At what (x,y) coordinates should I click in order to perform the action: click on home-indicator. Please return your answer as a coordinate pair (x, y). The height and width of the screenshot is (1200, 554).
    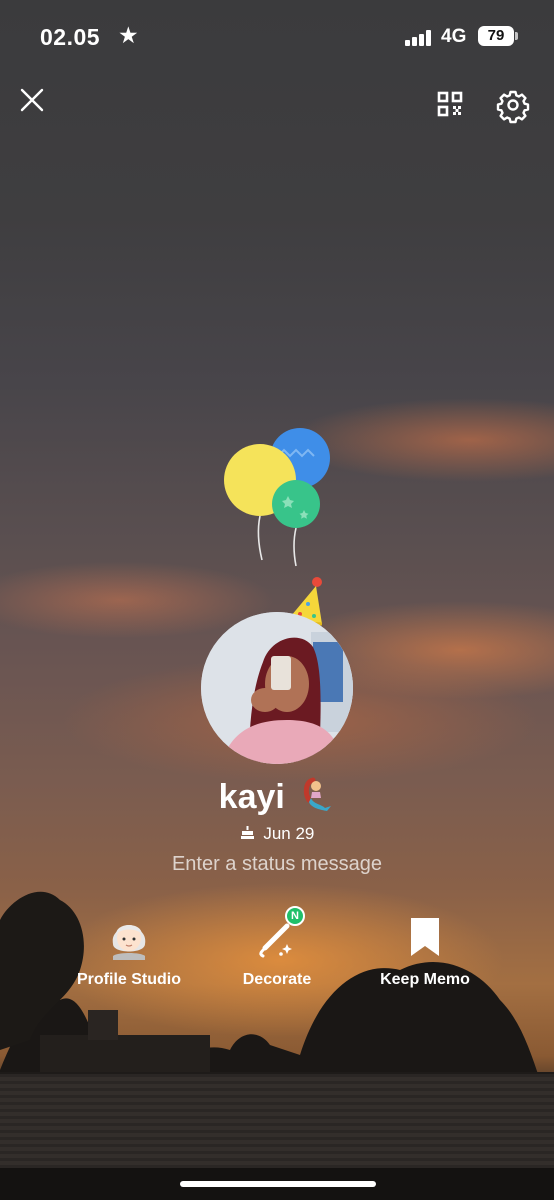
    Looking at the image, I should click on (278, 1184).